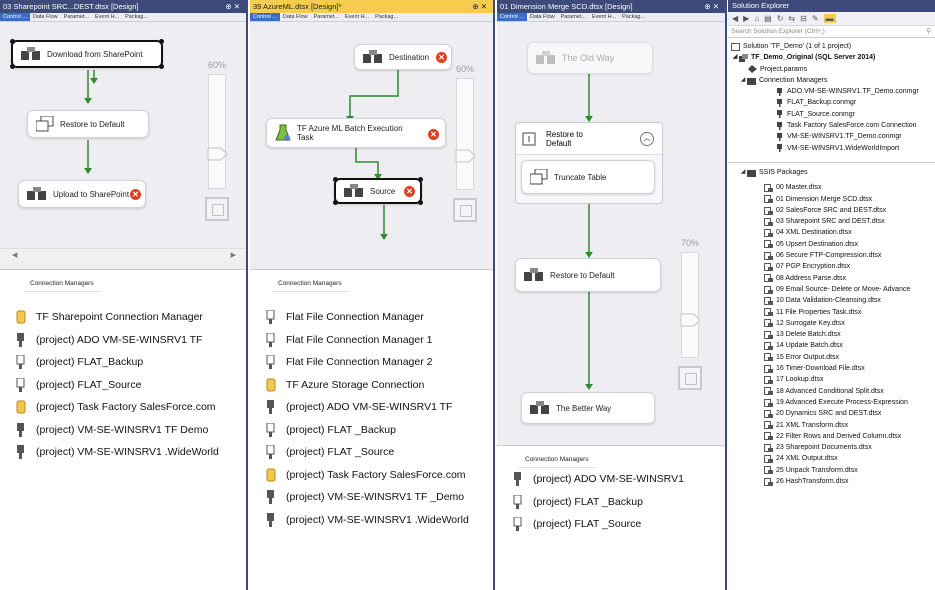  I want to click on tree-project-params: Project.params, so click(831, 69).